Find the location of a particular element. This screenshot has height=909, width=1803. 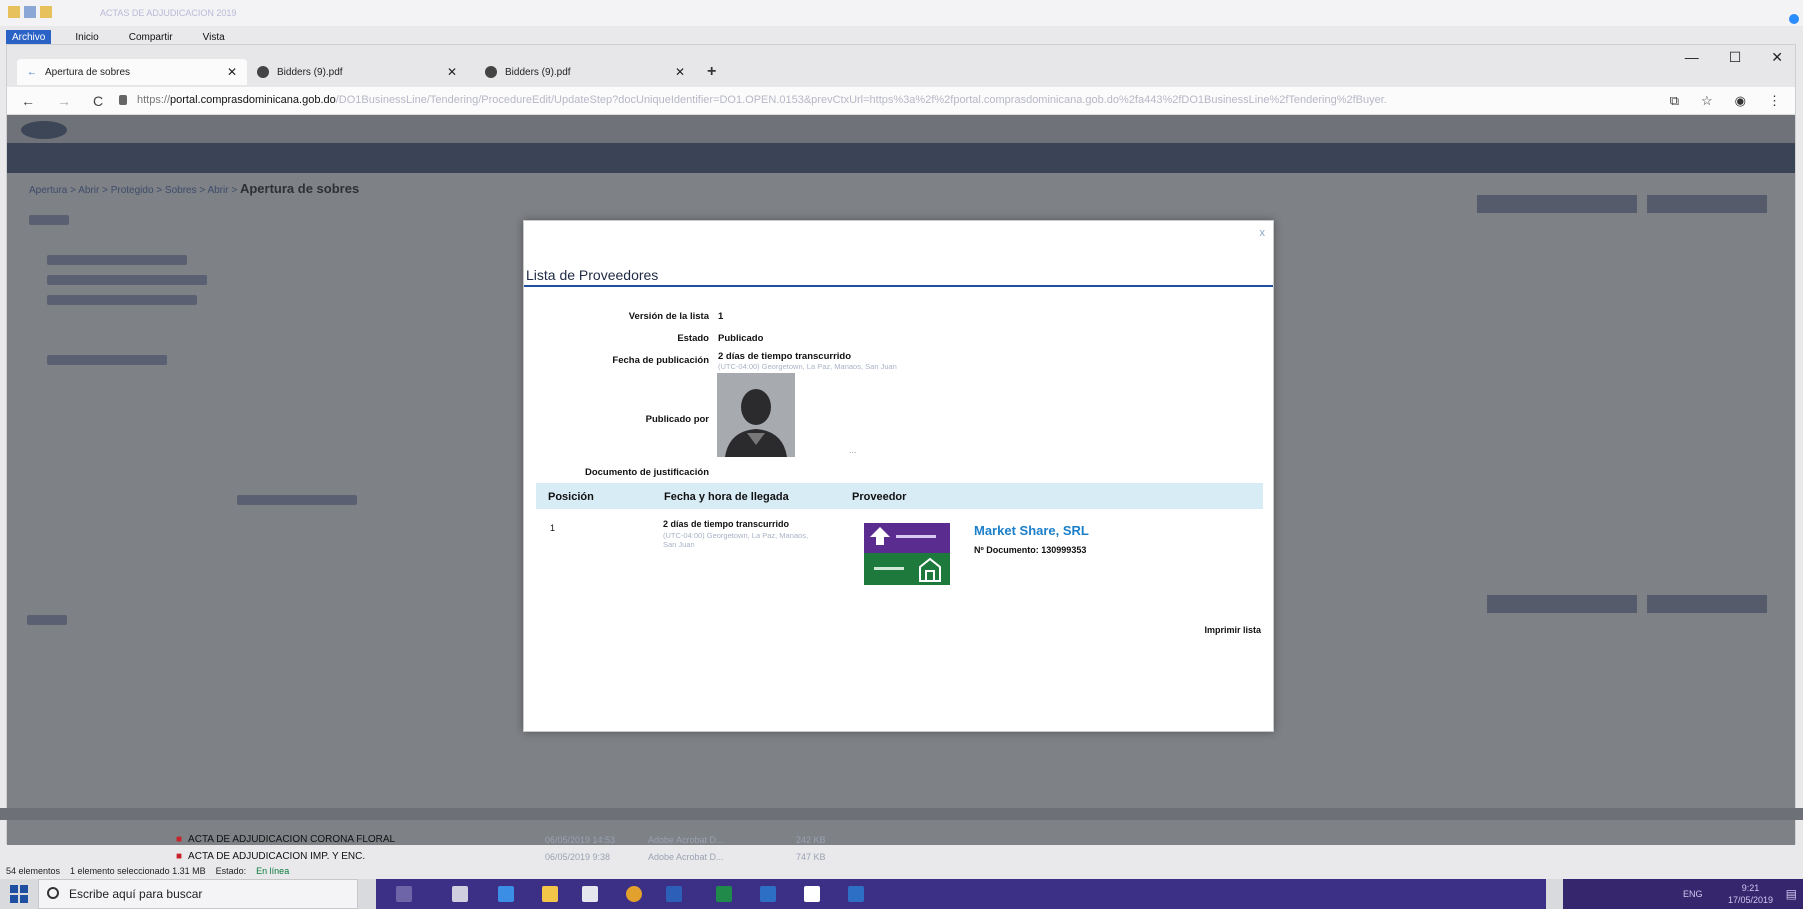

word-icon is located at coordinates (674, 894).